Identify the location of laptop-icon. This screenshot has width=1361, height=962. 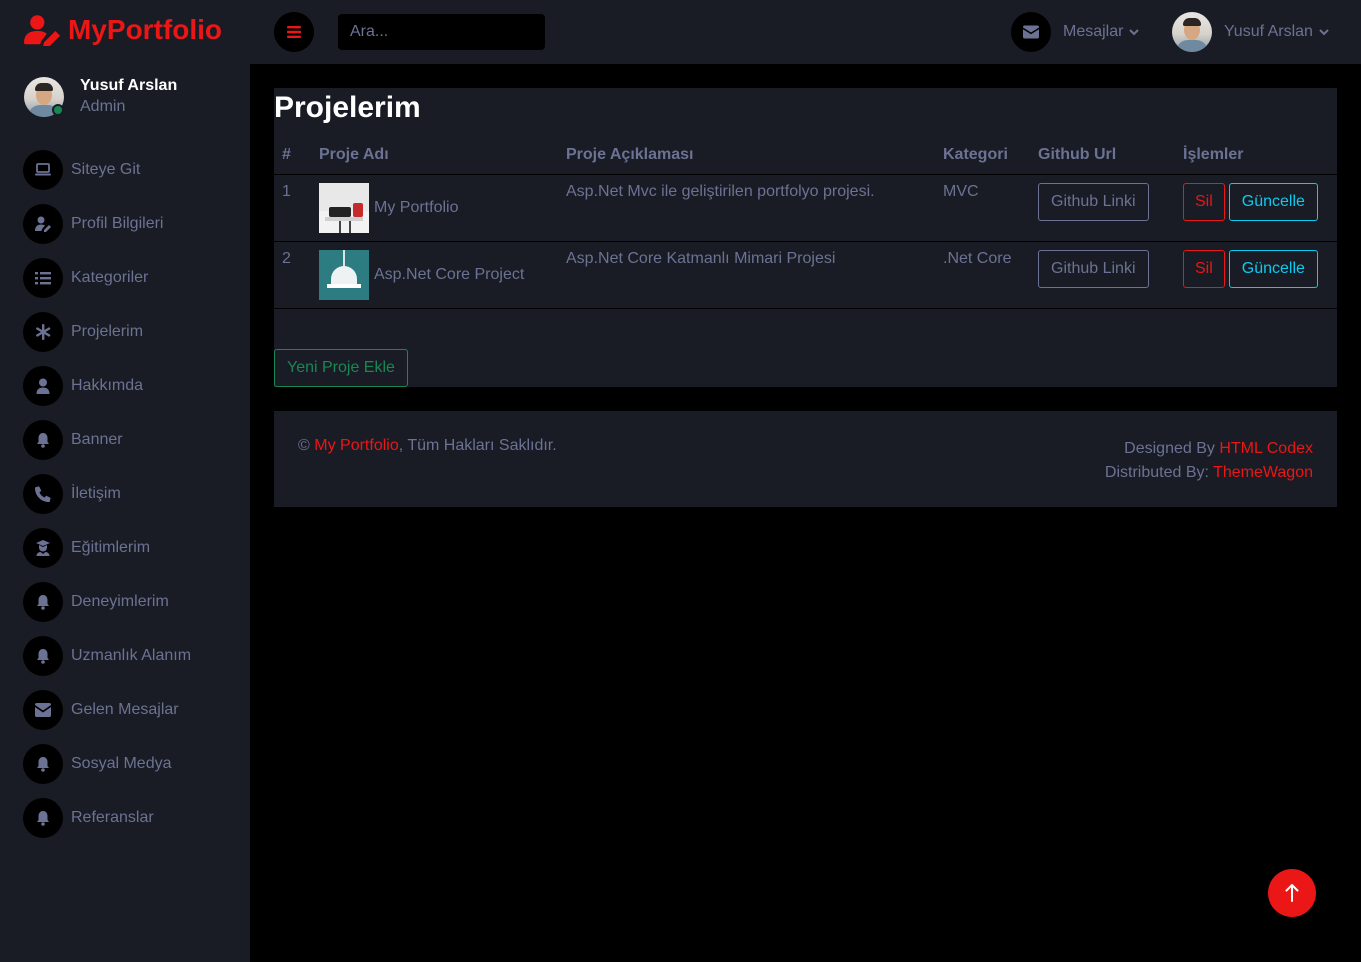
(43, 170).